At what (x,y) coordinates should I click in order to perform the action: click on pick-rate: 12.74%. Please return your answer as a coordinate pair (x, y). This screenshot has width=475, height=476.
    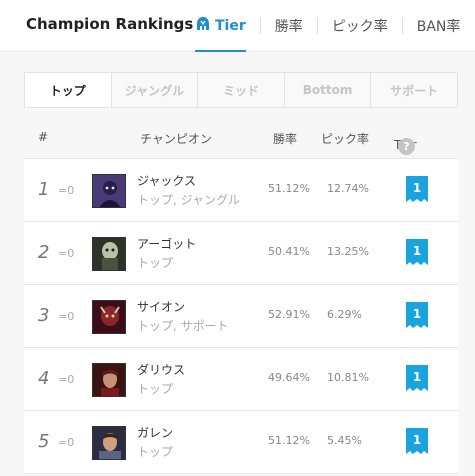
    Looking at the image, I should click on (348, 188).